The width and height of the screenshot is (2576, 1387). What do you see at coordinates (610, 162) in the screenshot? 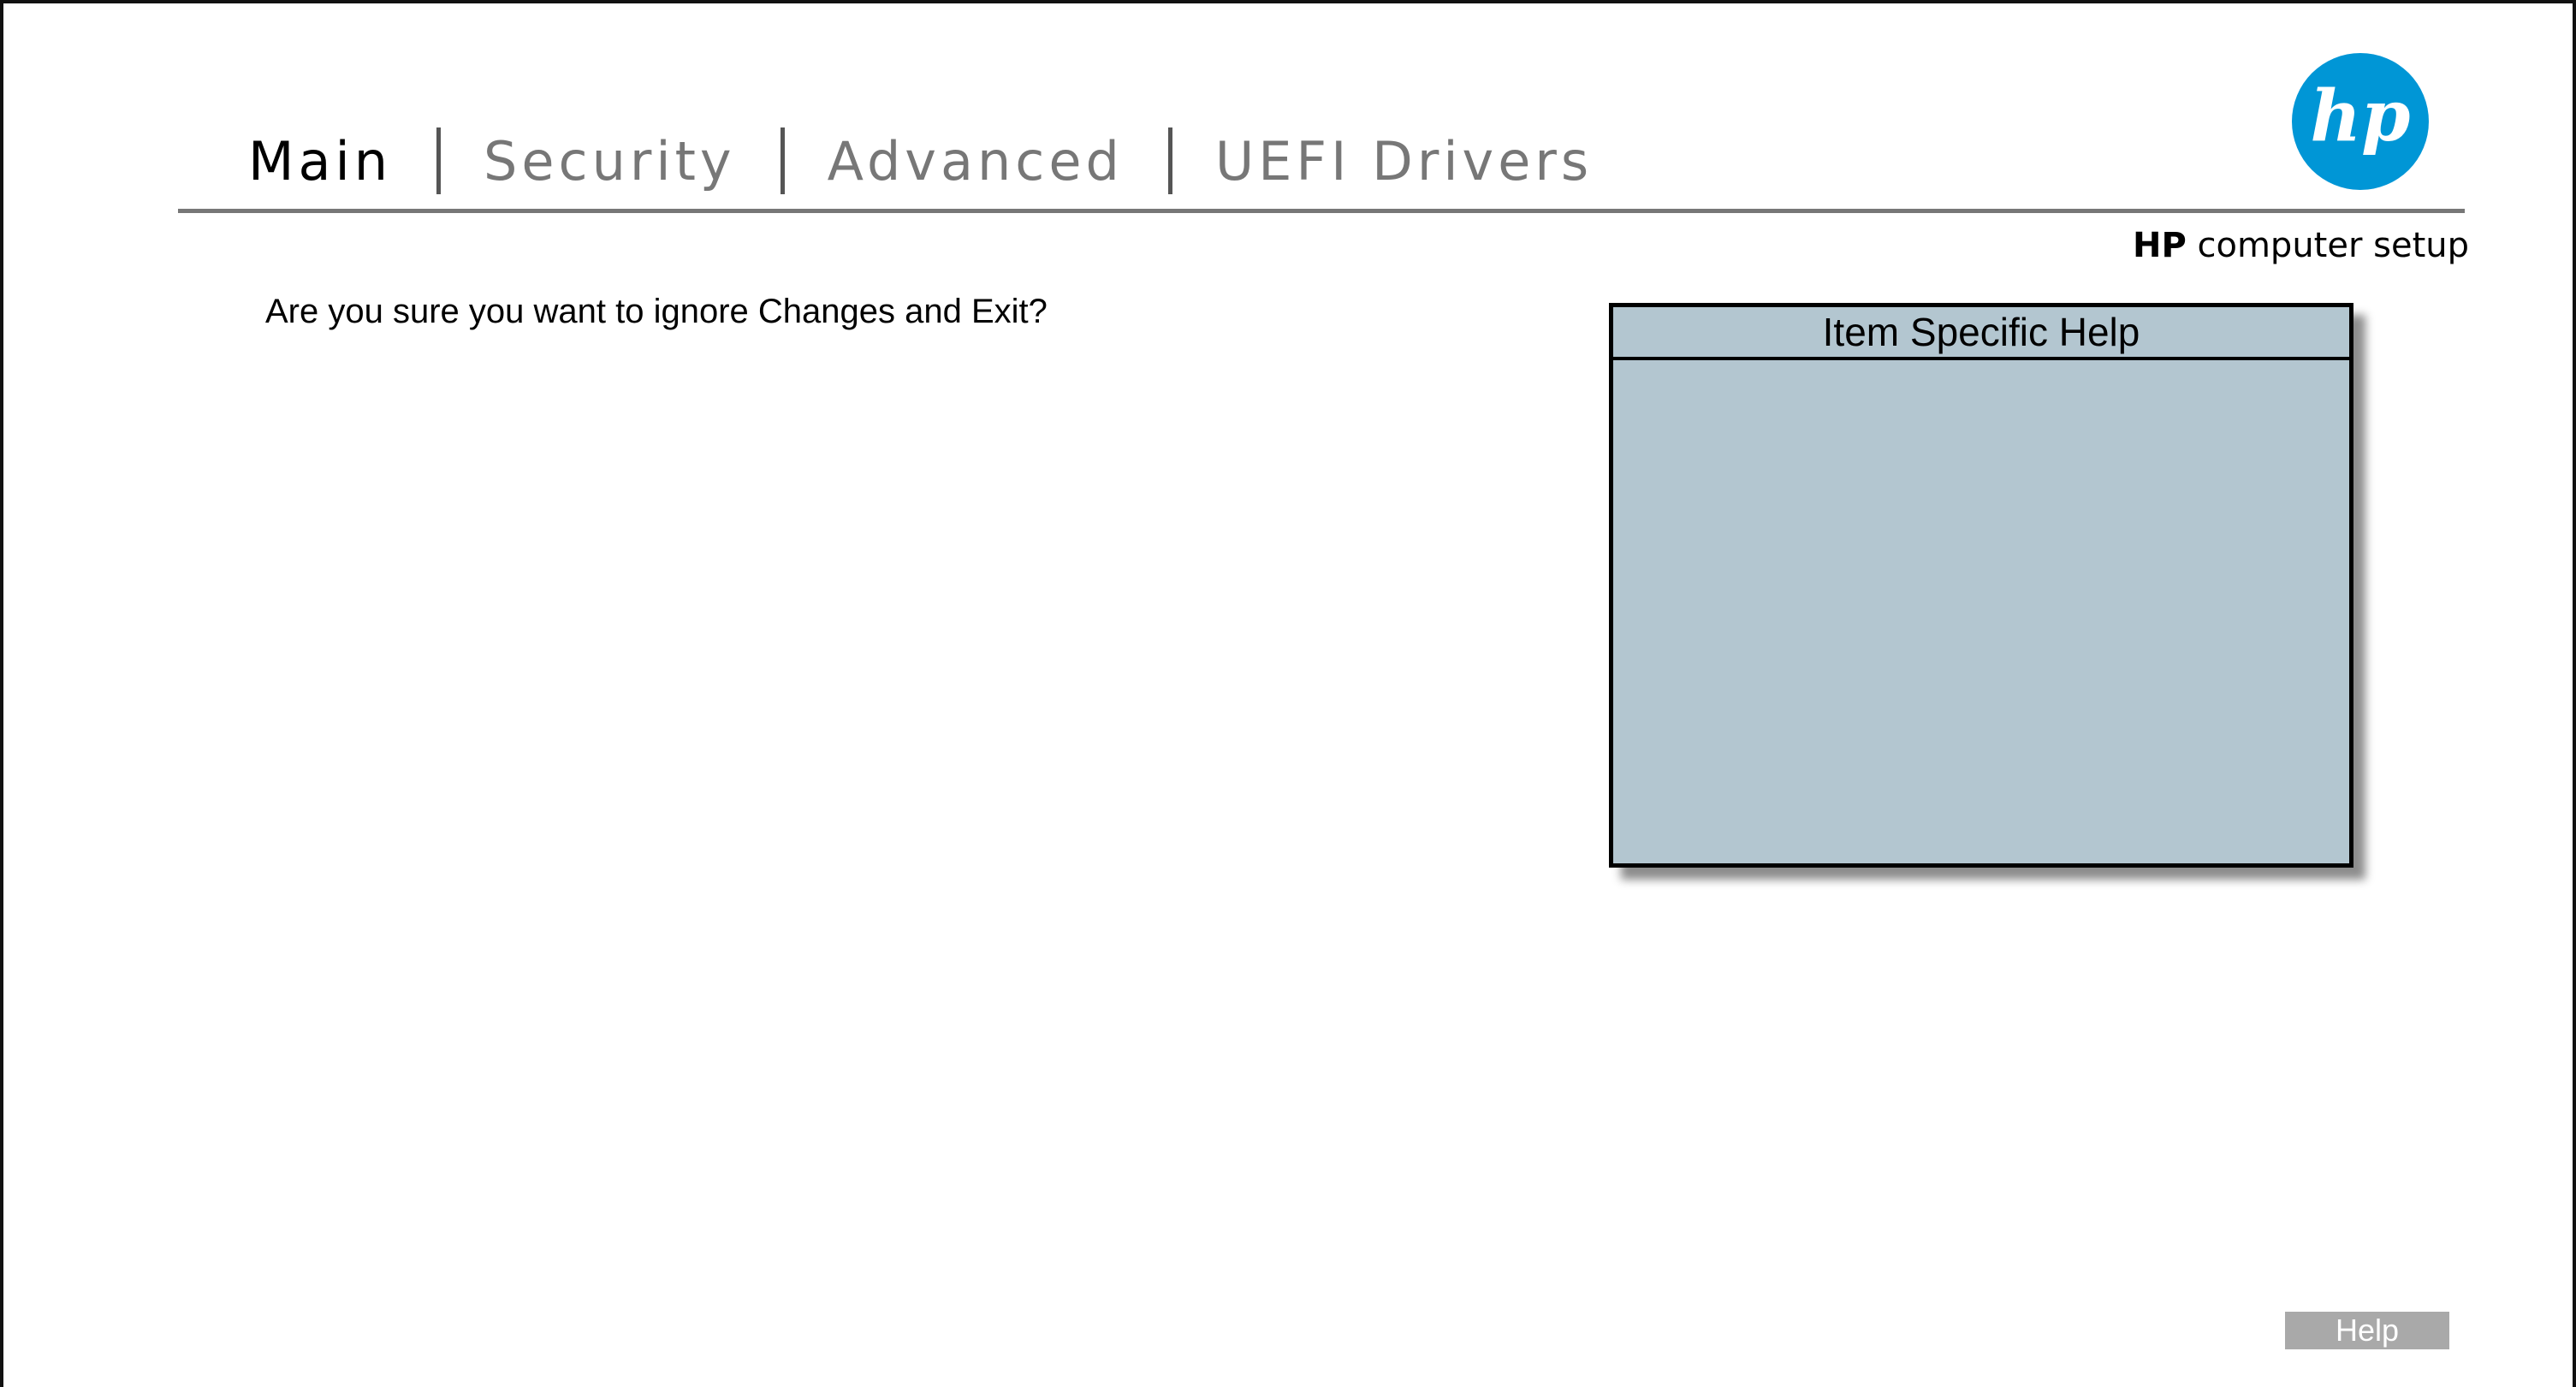
I see `tab-security: Security` at bounding box center [610, 162].